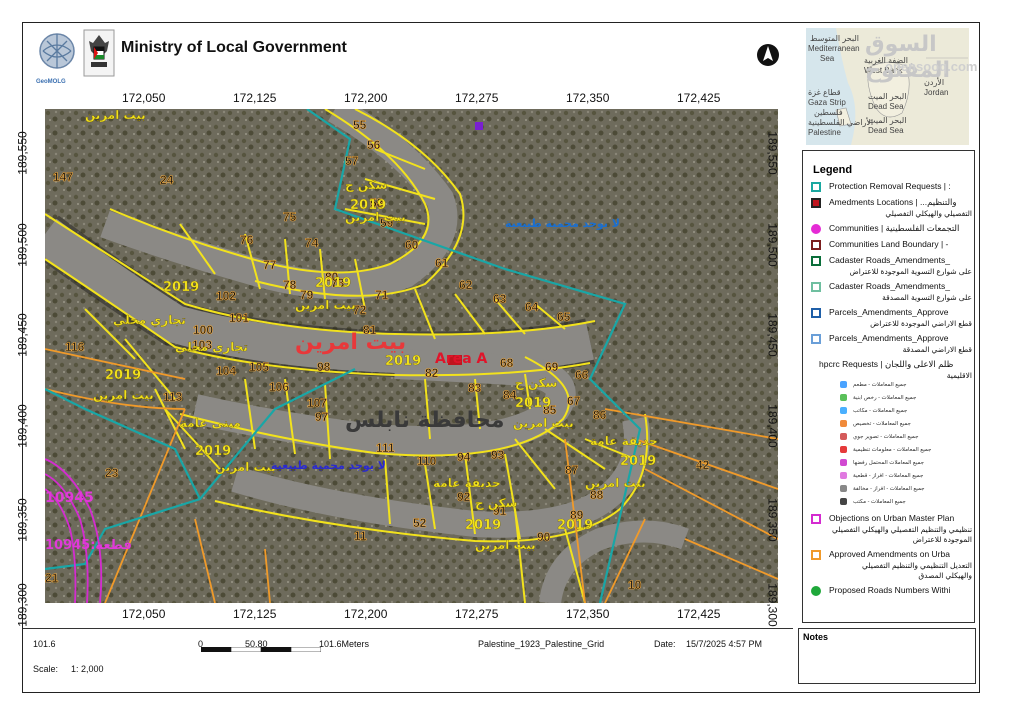  What do you see at coordinates (247, 240) in the screenshot?
I see `parcel-number: 76` at bounding box center [247, 240].